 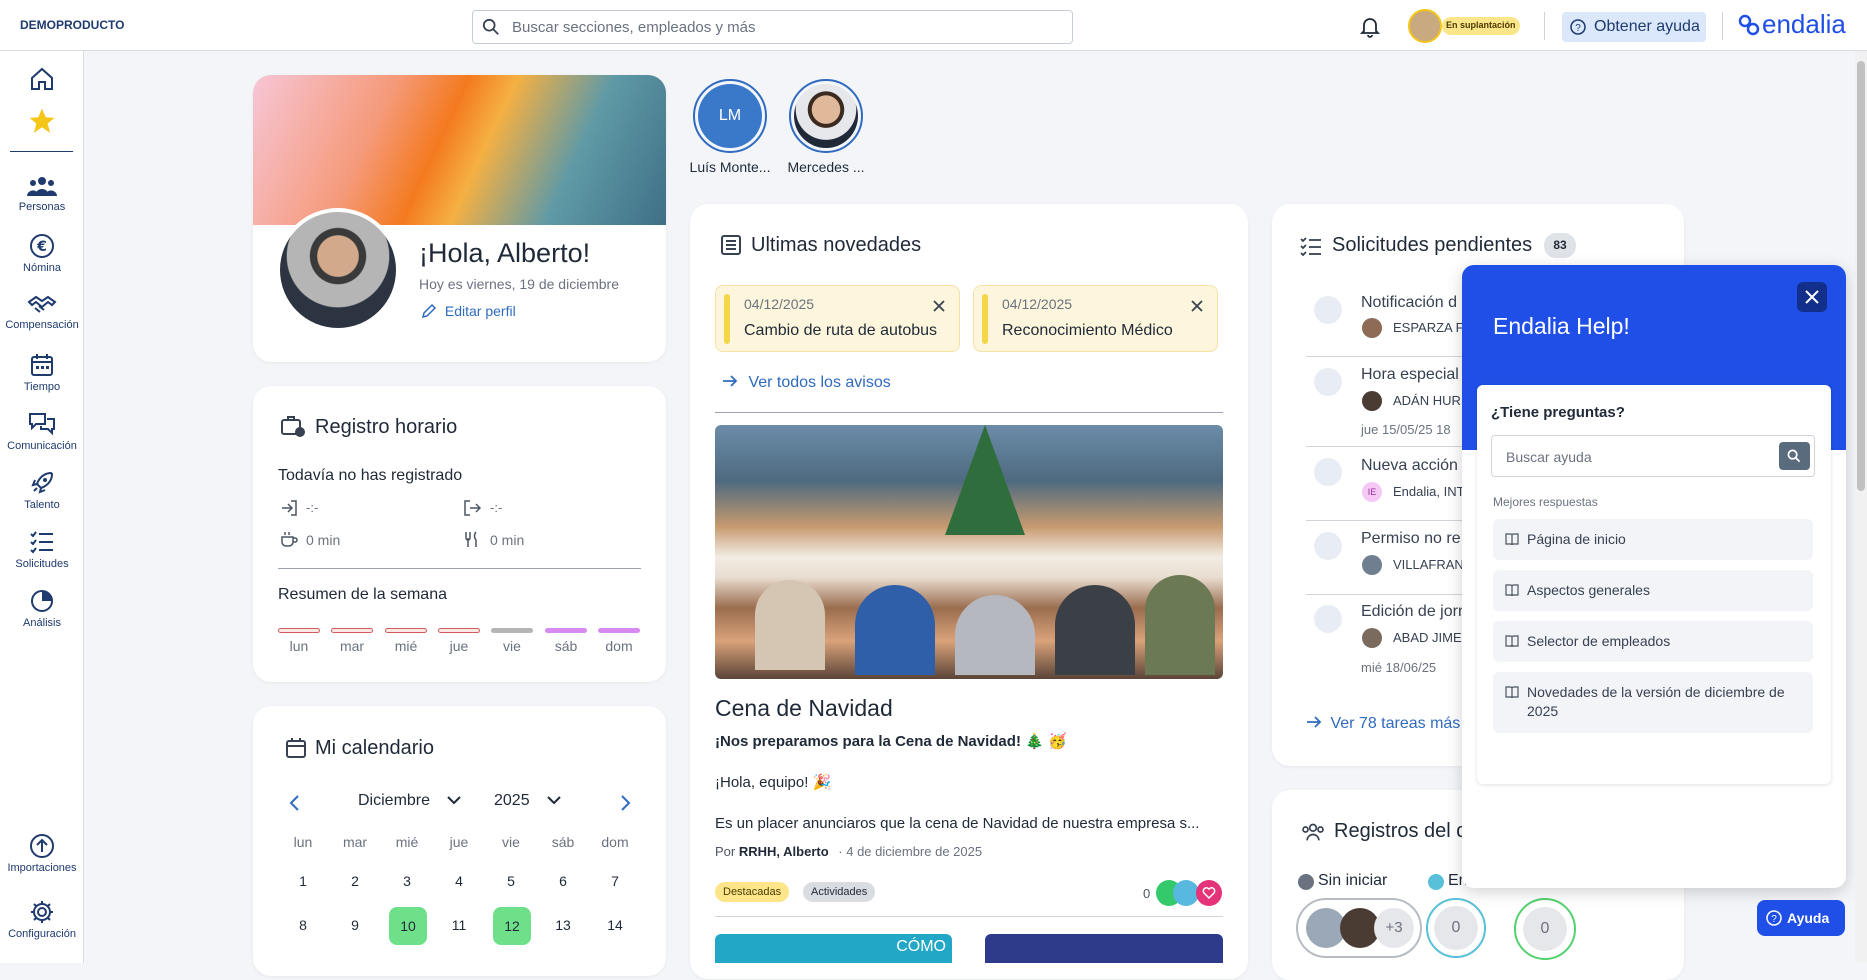 What do you see at coordinates (833, 948) in the screenshot?
I see `next-post-banner: CÓMO` at bounding box center [833, 948].